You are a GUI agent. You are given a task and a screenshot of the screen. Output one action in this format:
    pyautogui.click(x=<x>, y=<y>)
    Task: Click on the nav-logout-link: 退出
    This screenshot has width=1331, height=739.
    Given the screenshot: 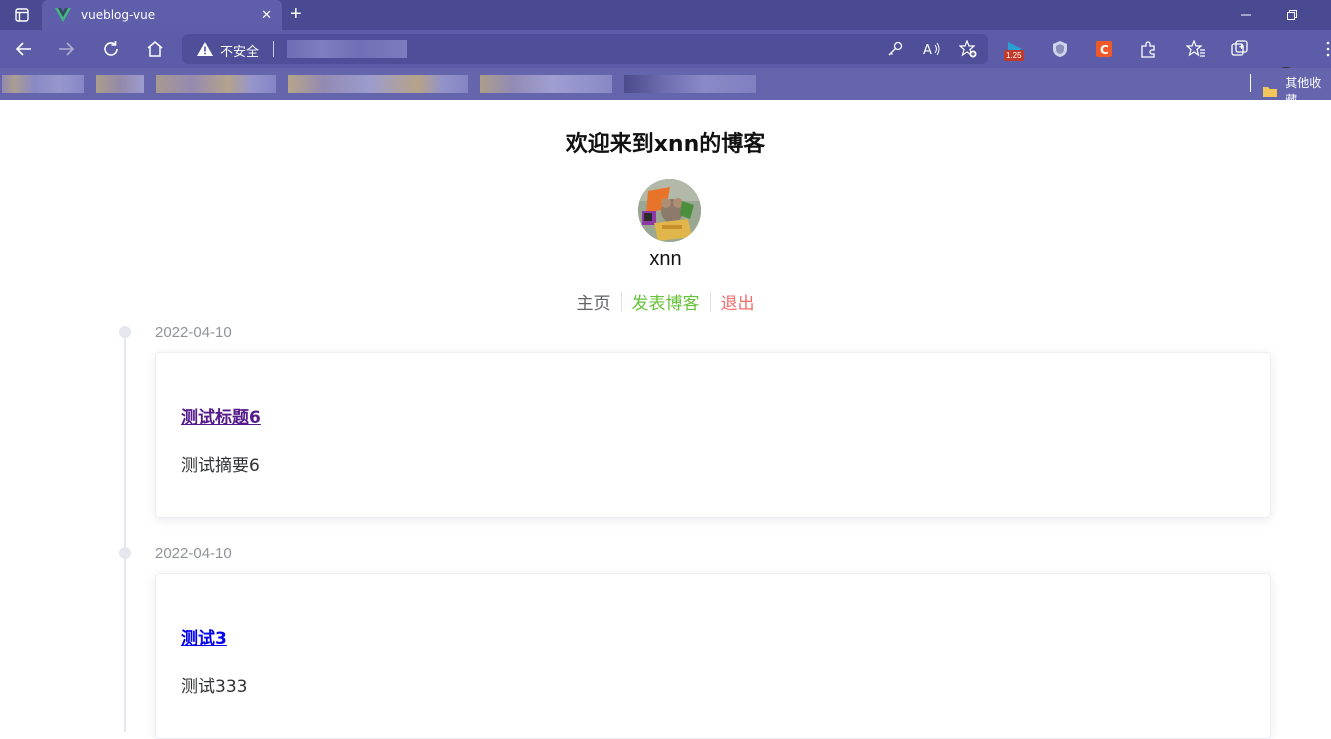 What is the action you would take?
    pyautogui.click(x=738, y=301)
    